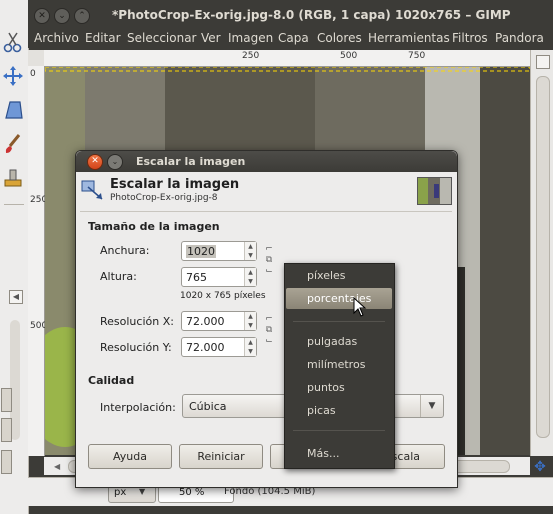 The image size is (553, 514). What do you see at coordinates (266, 211) in the screenshot?
I see `header-separator` at bounding box center [266, 211].